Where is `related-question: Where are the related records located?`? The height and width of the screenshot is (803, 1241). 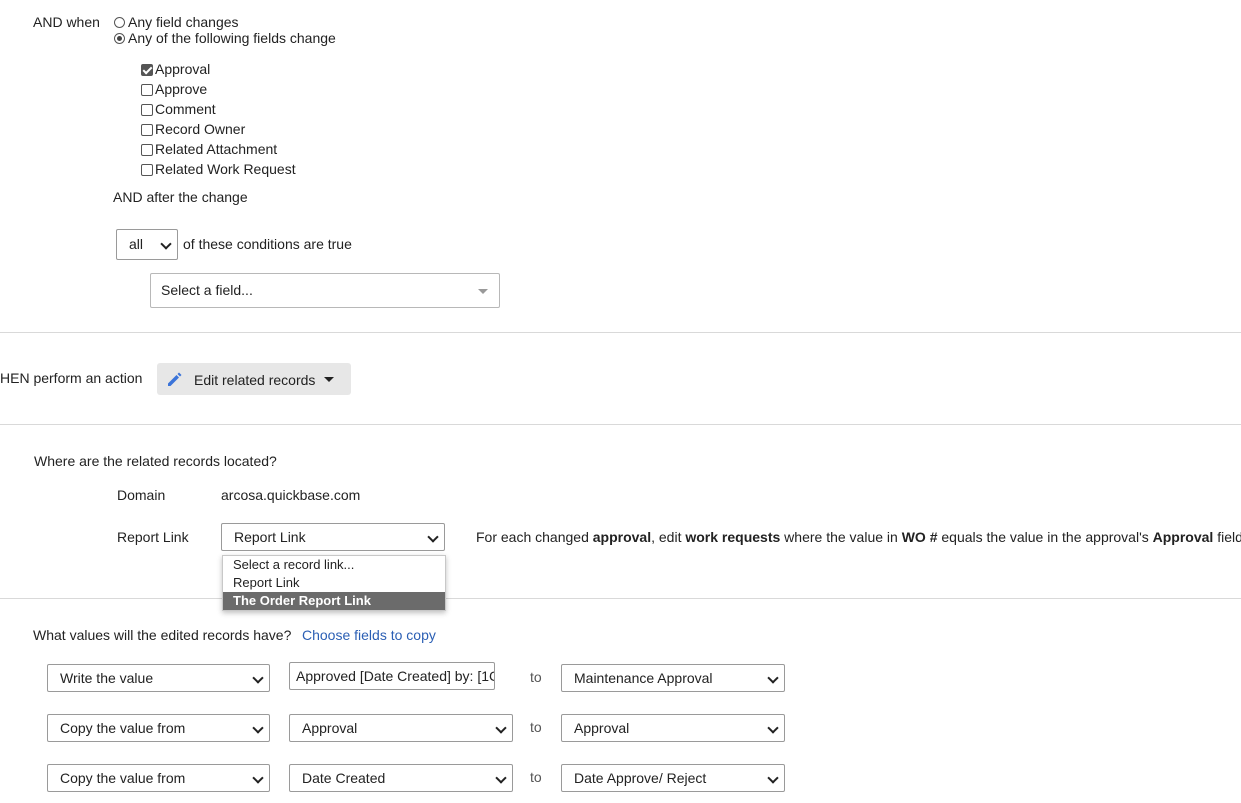
related-question: Where are the related records located? is located at coordinates (155, 461).